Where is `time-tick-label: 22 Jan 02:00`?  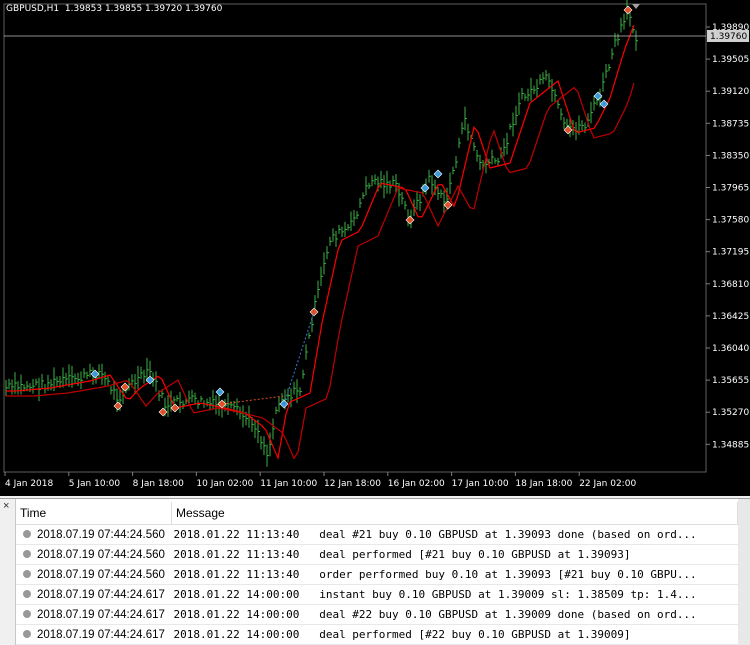 time-tick-label: 22 Jan 02:00 is located at coordinates (607, 484).